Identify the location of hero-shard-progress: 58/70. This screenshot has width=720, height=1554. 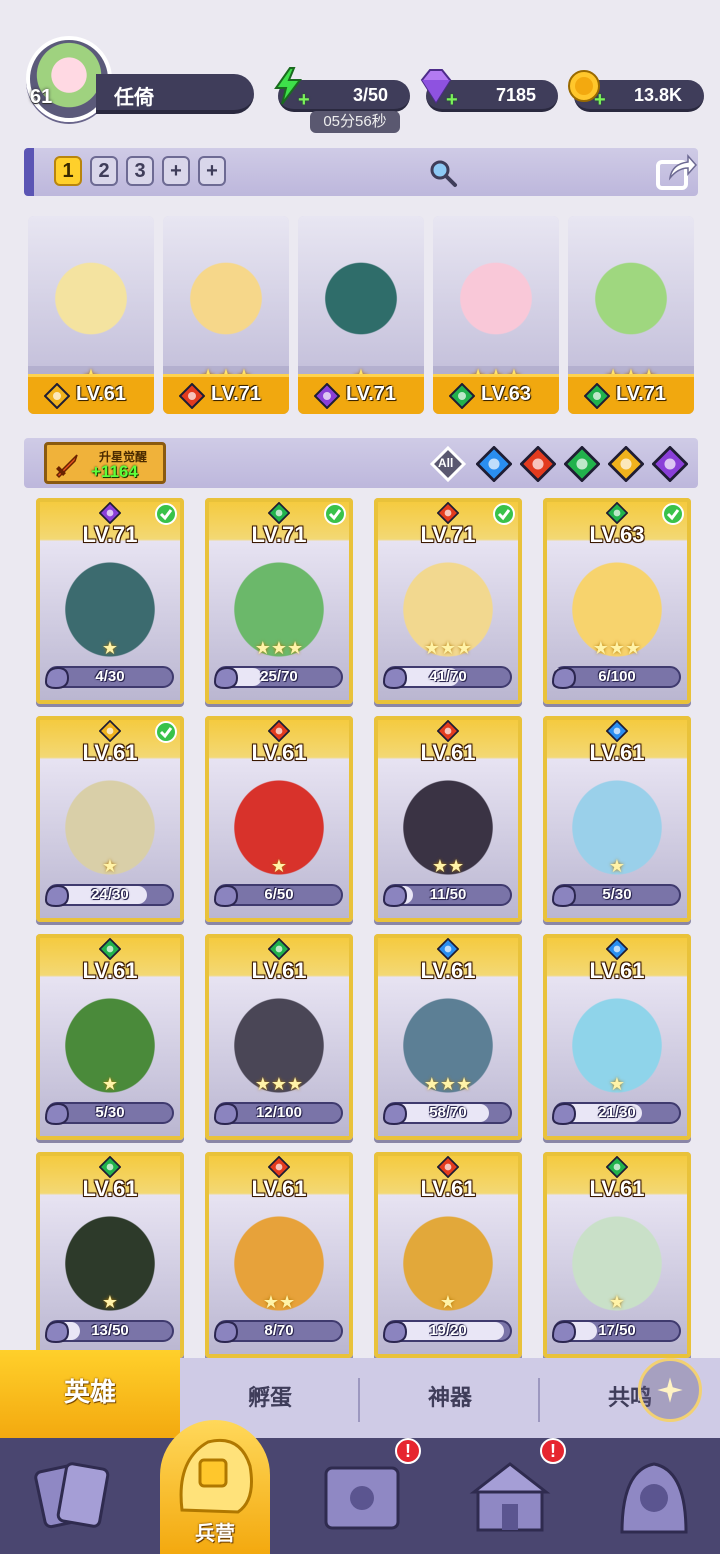
(447, 1114).